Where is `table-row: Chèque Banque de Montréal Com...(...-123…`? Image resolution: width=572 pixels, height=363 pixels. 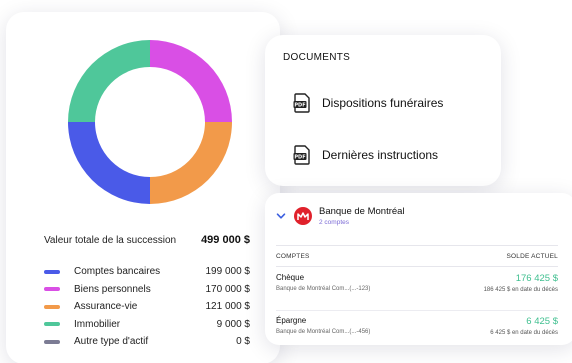 table-row: Chèque Banque de Montréal Com...(...-123… is located at coordinates (417, 283).